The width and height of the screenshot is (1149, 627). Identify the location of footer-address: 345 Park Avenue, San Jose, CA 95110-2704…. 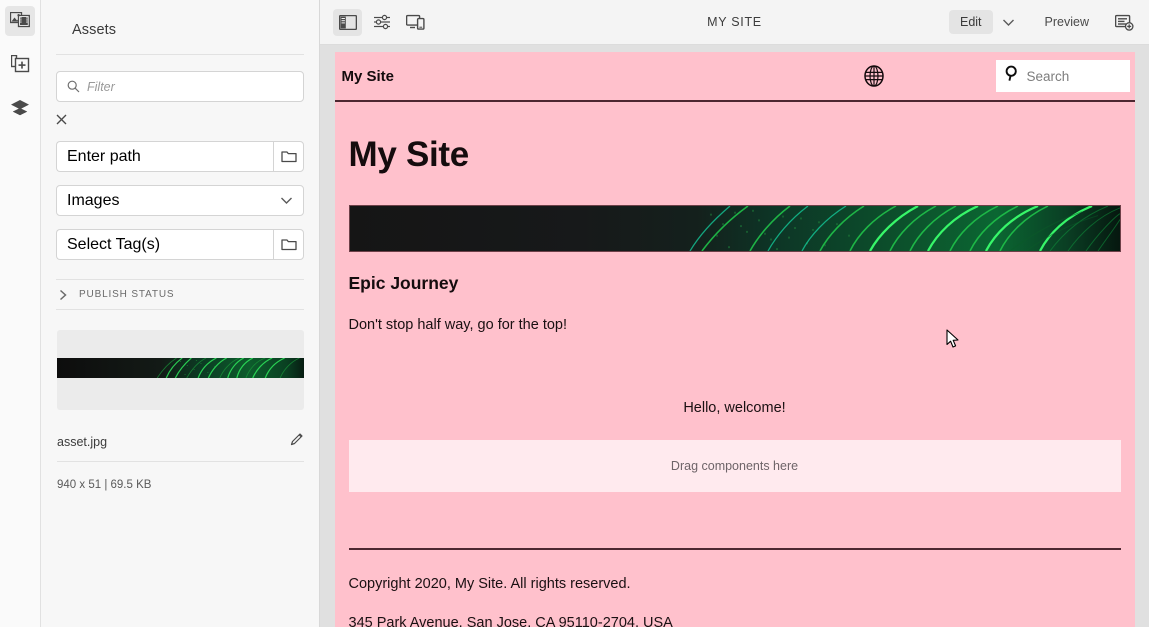
(510, 621).